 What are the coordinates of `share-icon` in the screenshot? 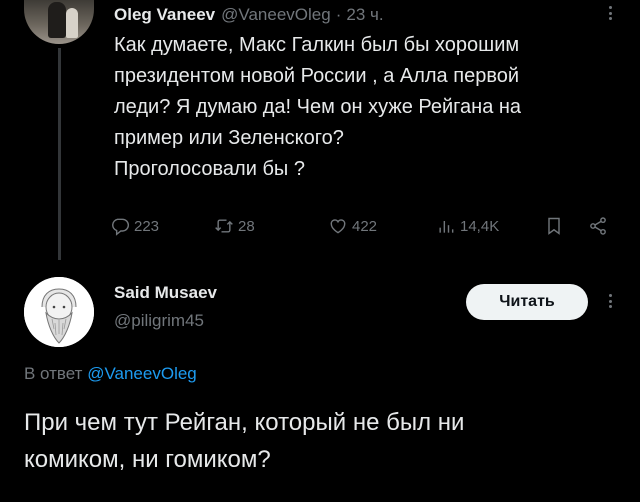 It's located at (598, 226).